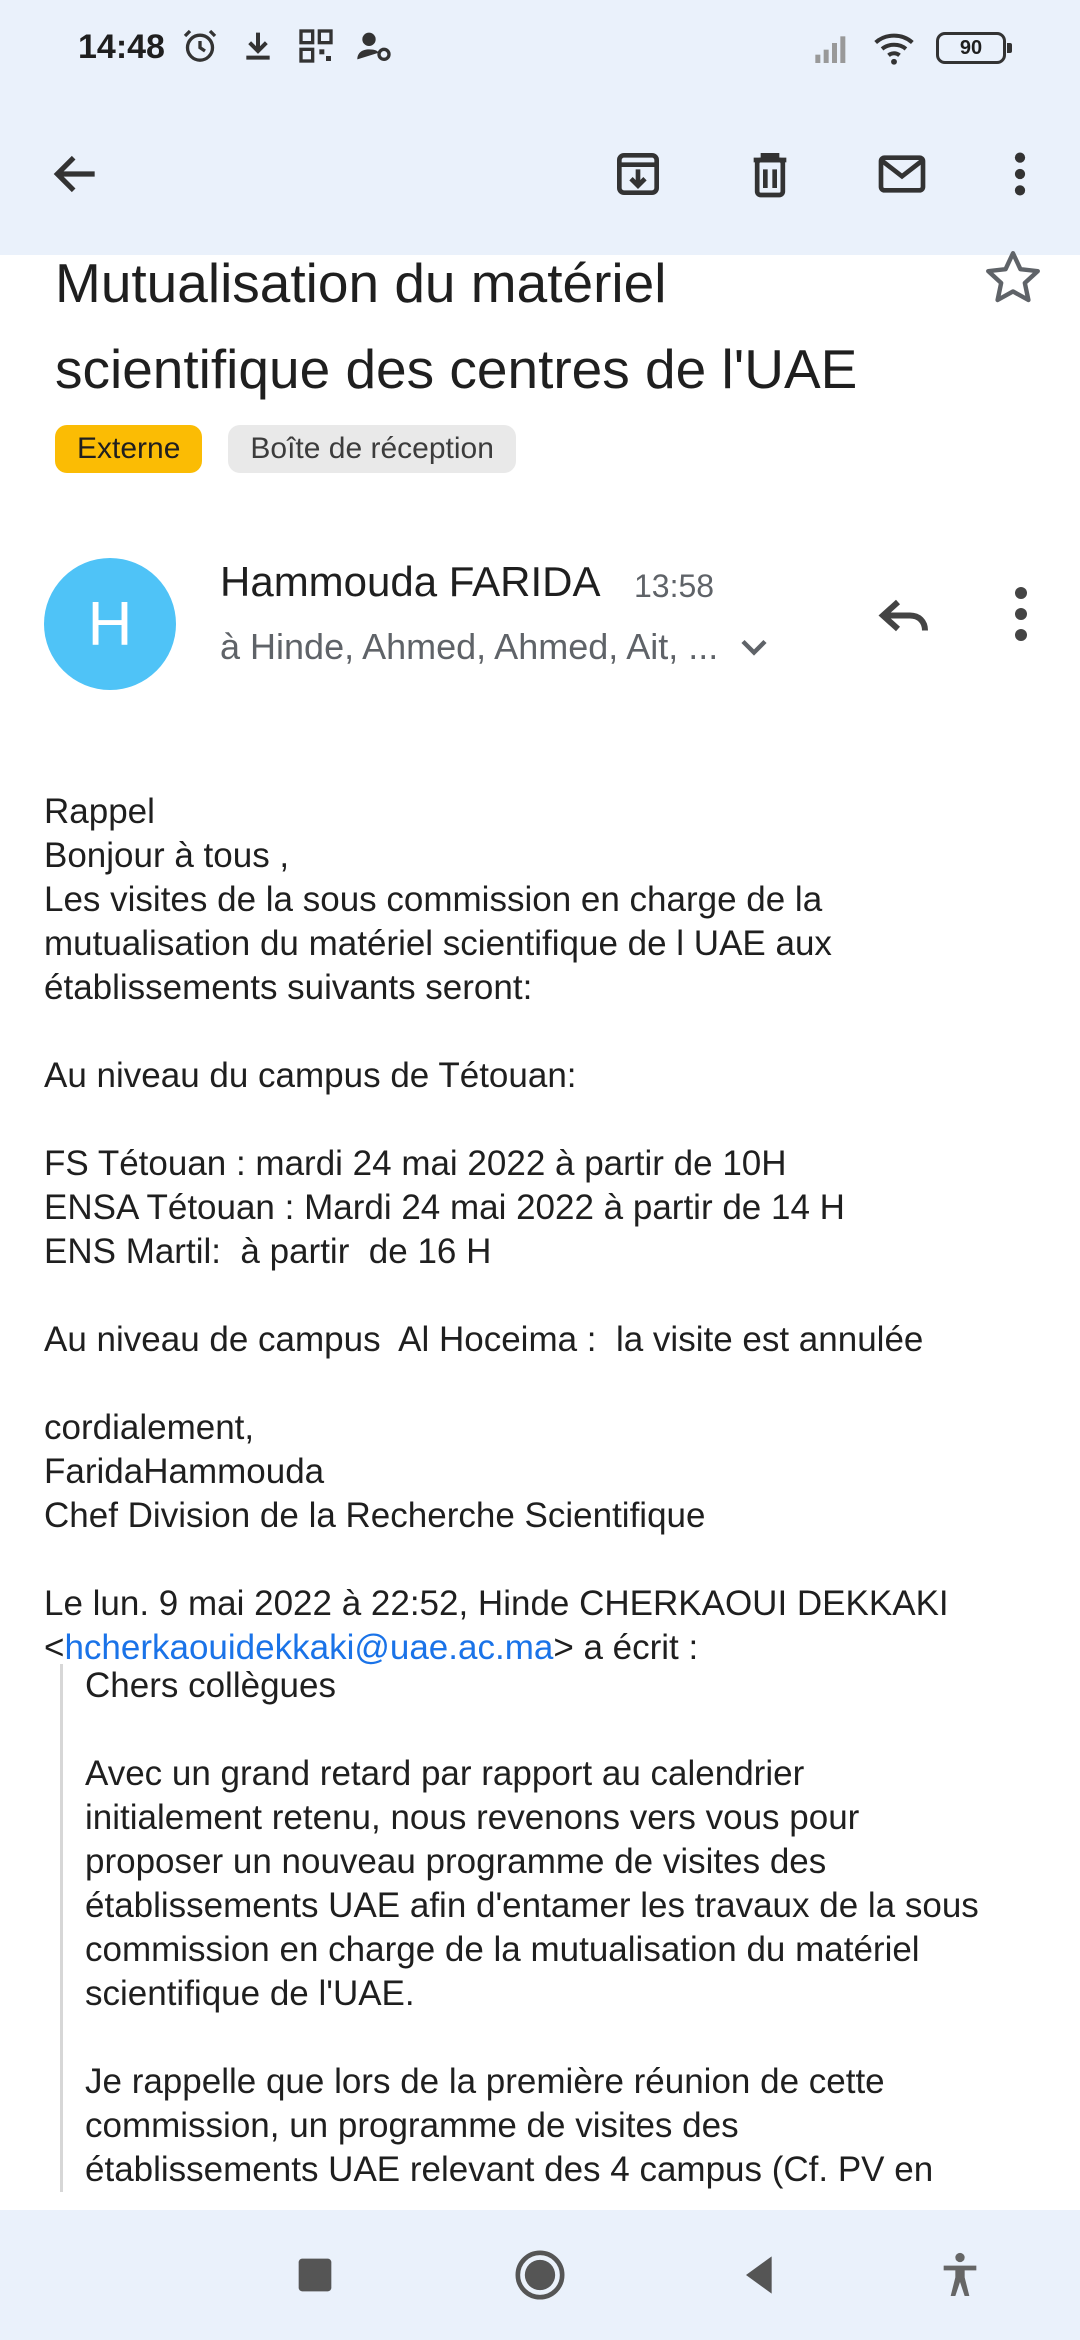 The width and height of the screenshot is (1080, 2340). I want to click on mark-unread-button, so click(902, 174).